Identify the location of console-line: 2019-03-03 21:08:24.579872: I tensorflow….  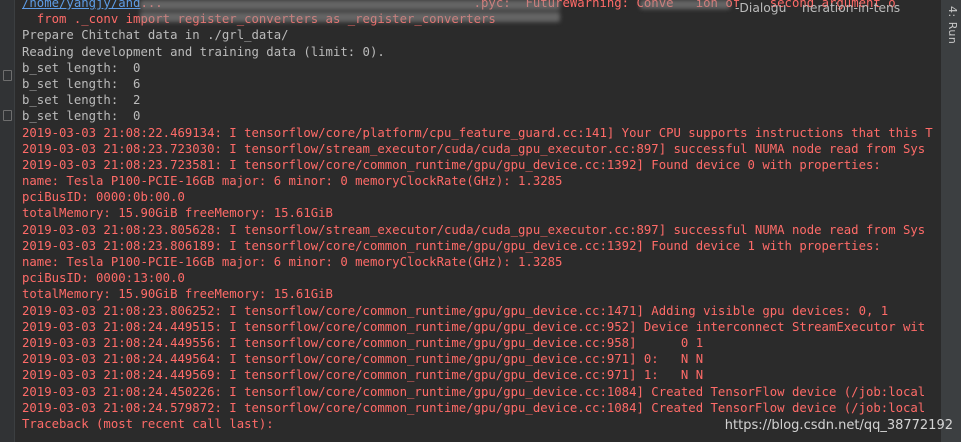
(474, 407).